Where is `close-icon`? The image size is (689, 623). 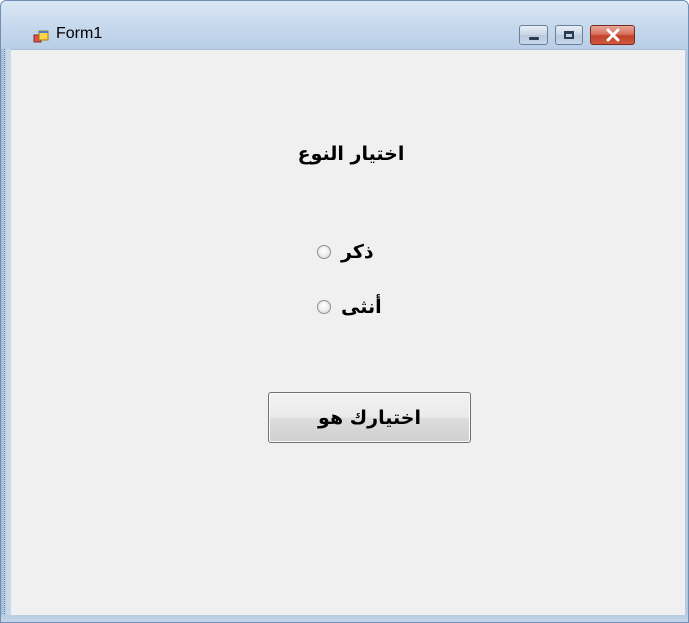
close-icon is located at coordinates (613, 35).